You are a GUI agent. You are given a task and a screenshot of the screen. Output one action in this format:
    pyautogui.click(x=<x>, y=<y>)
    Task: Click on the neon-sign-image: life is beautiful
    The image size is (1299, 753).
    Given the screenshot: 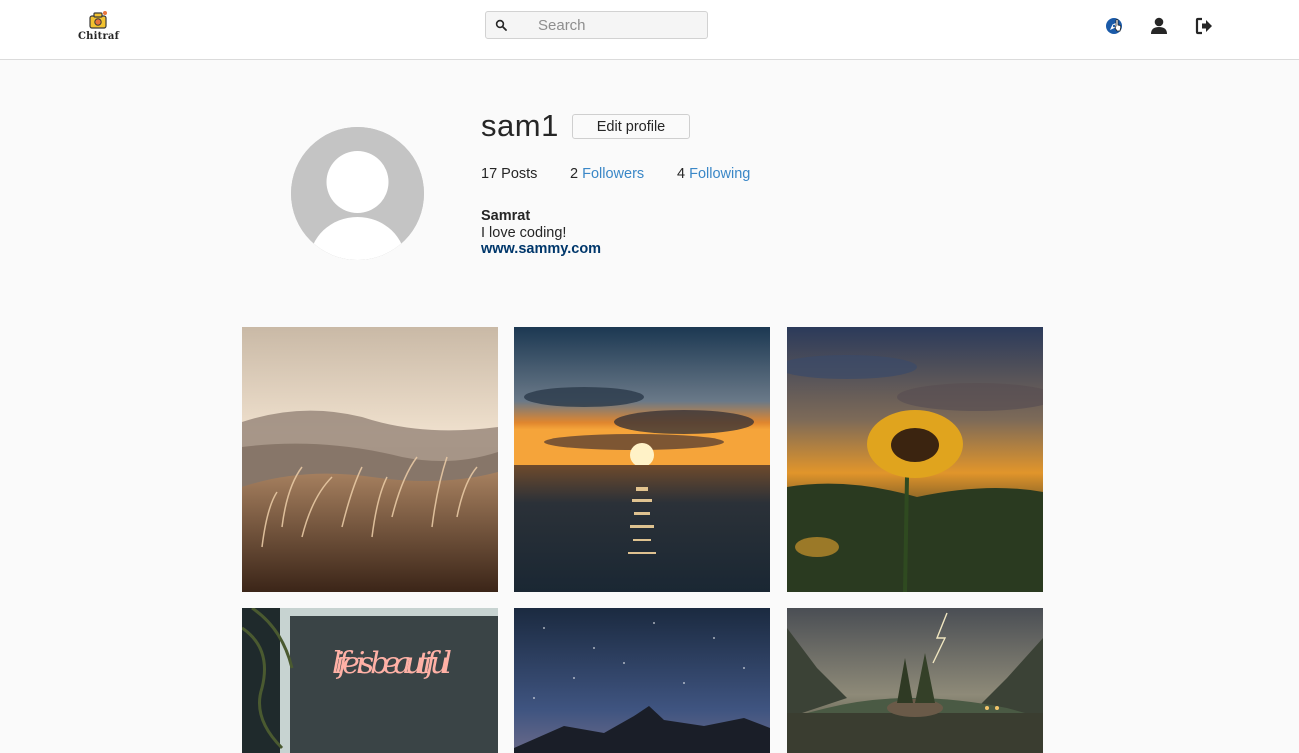 What is the action you would take?
    pyautogui.click(x=370, y=680)
    